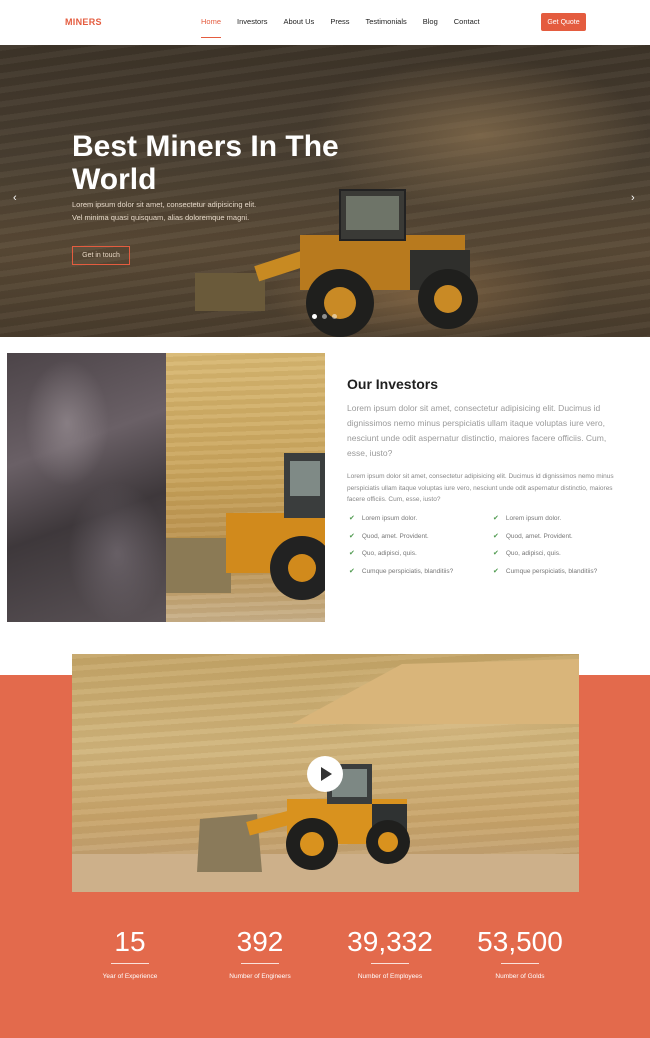  Describe the element at coordinates (390, 941) in the screenshot. I see `stat-number: 39,332` at that location.